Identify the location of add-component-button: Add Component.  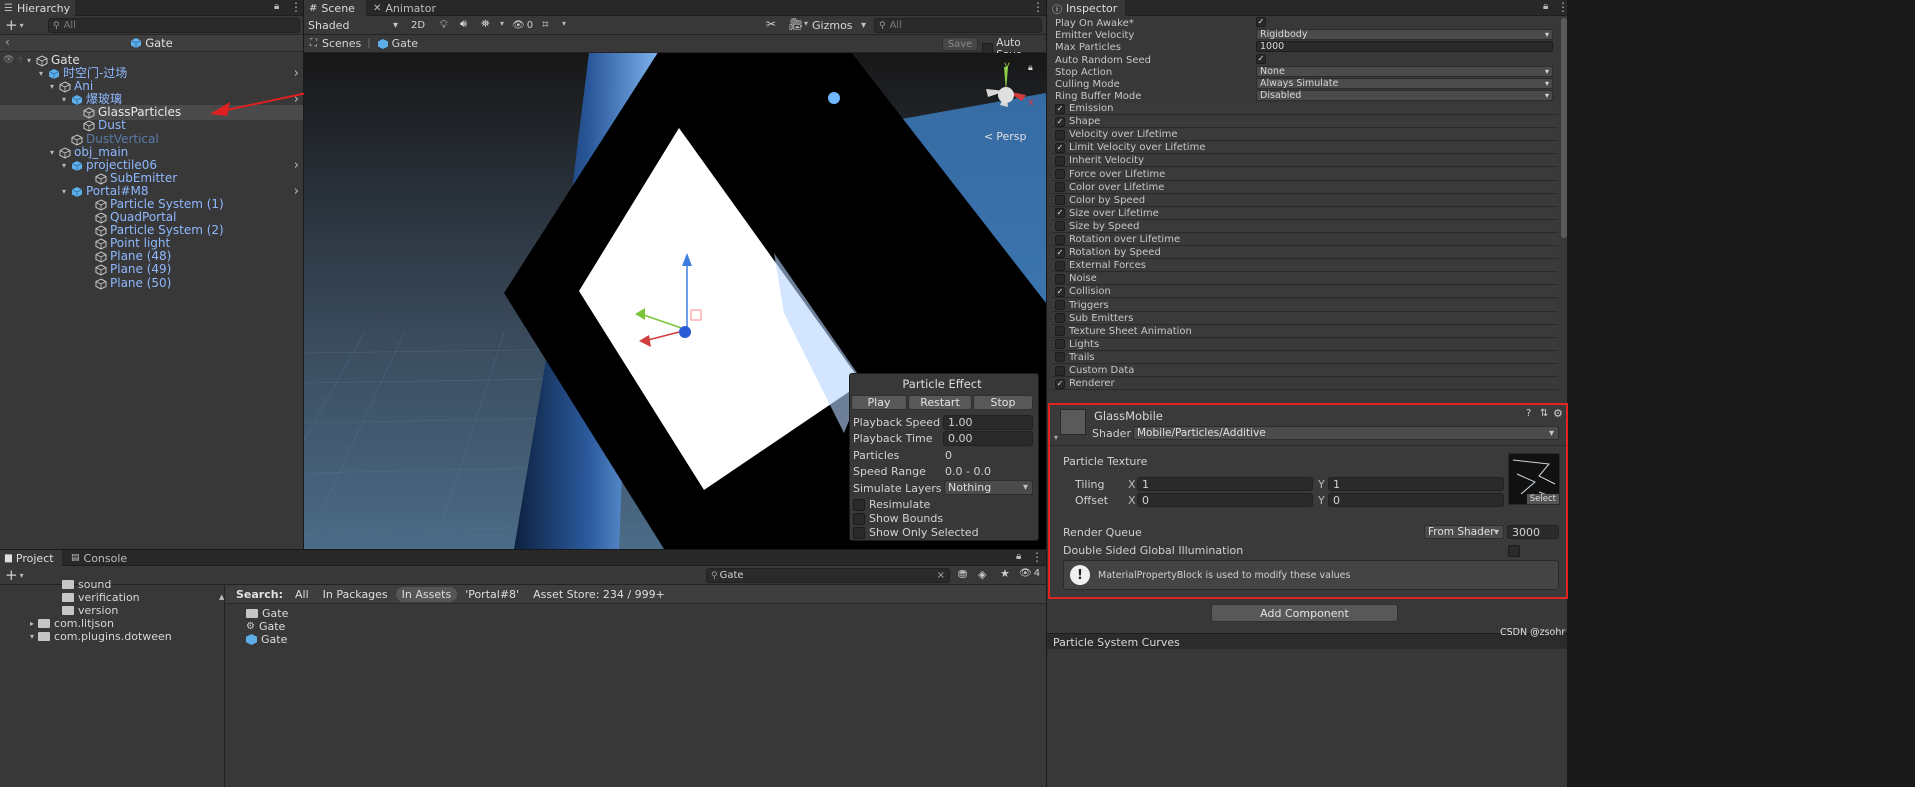
(1304, 613).